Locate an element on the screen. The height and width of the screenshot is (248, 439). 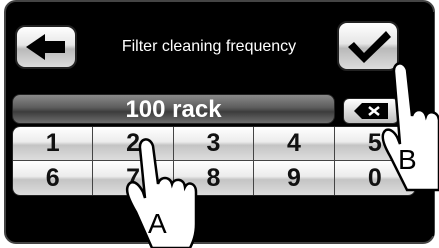
callout-label-b: B is located at coordinates (407, 159).